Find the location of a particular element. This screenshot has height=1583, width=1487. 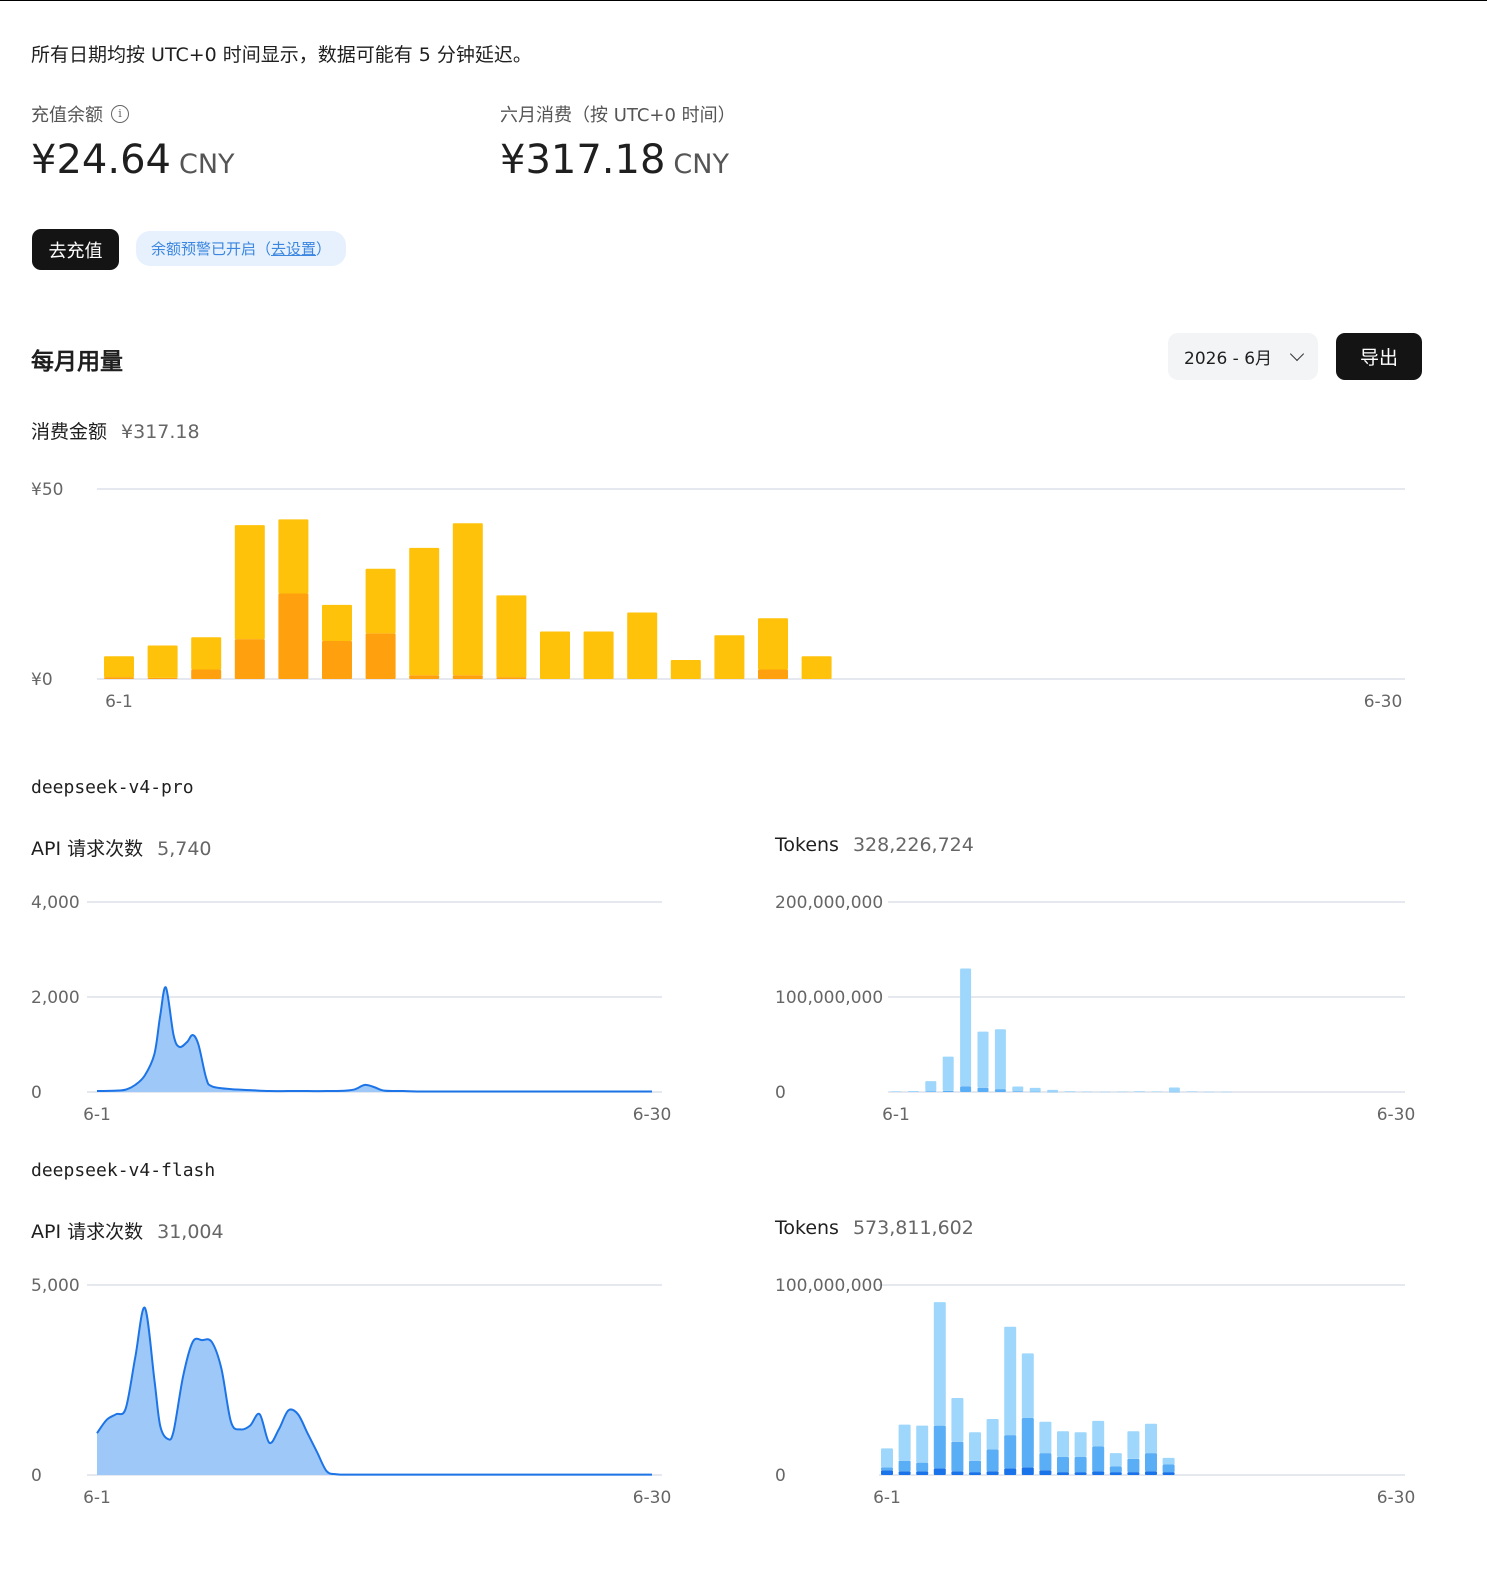

alert-text: 余额预警已开启（ is located at coordinates (211, 249).